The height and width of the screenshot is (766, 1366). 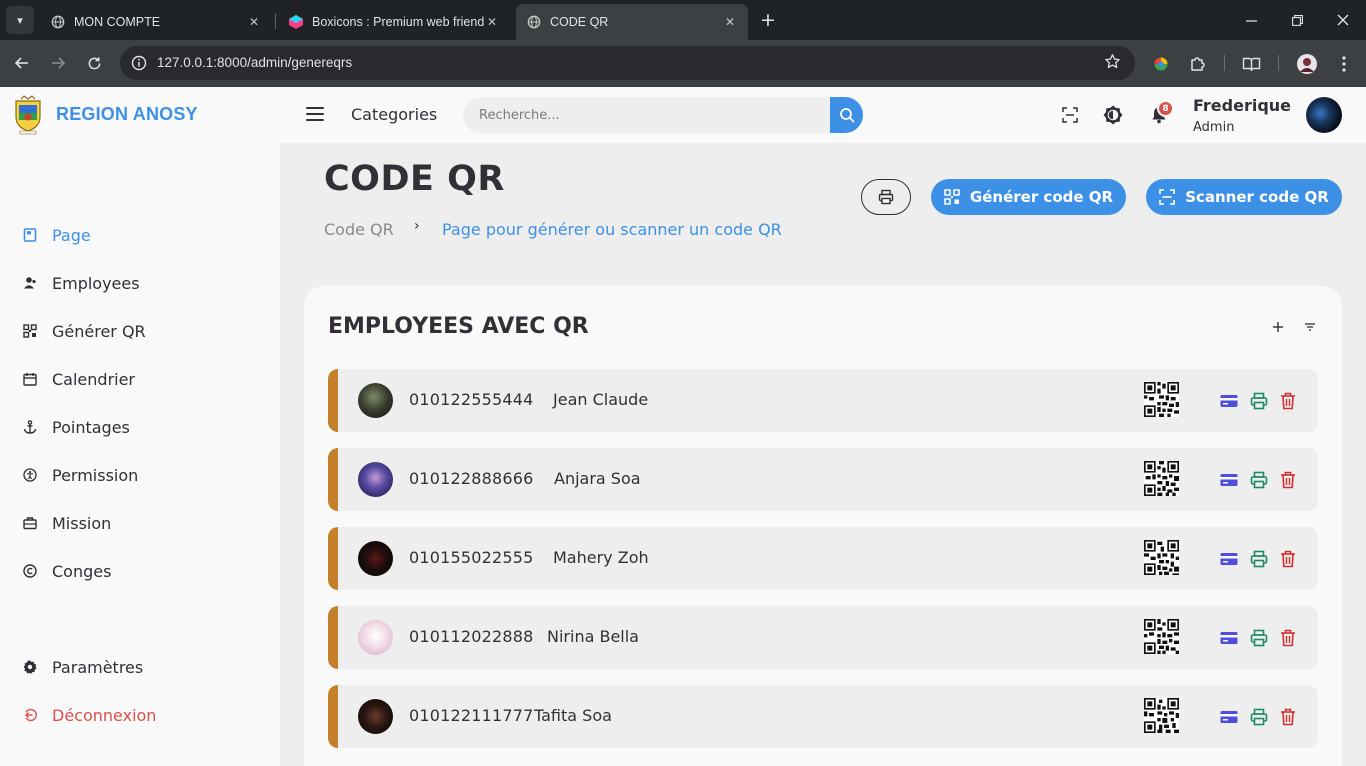 What do you see at coordinates (1297, 20) in the screenshot?
I see `restore-window-button` at bounding box center [1297, 20].